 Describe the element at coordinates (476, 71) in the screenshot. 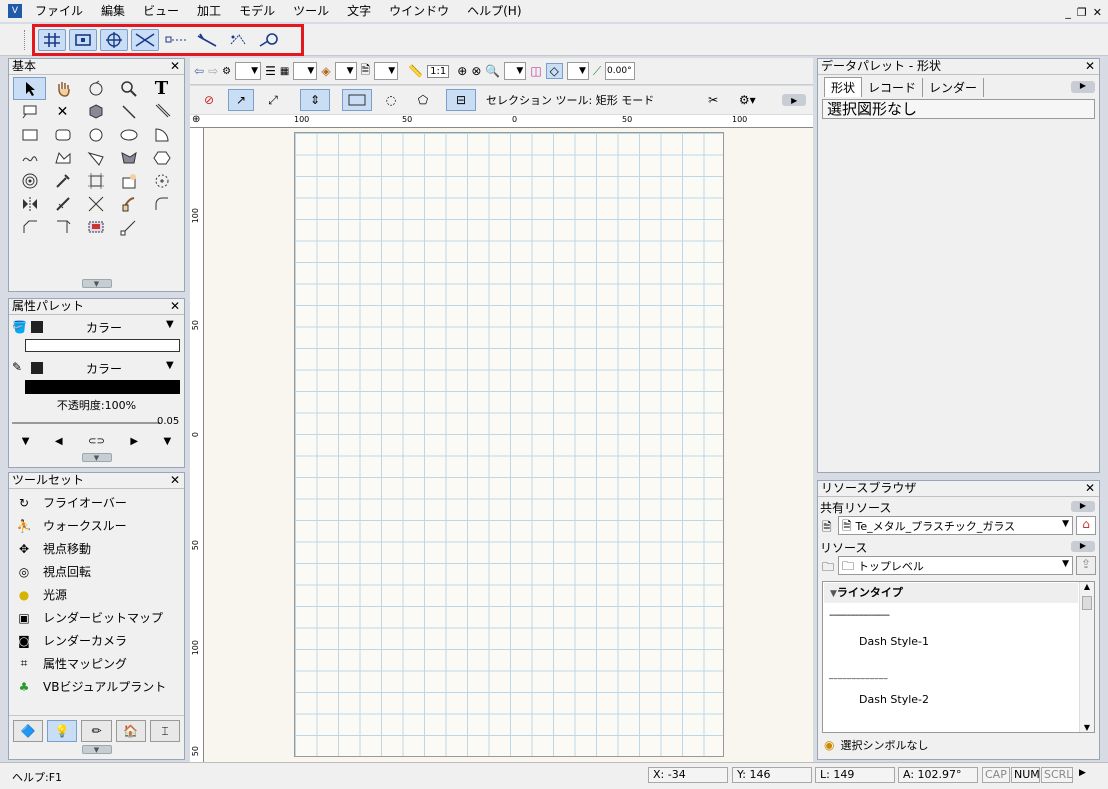

I see `zoom-selection-icon: ⊗` at that location.